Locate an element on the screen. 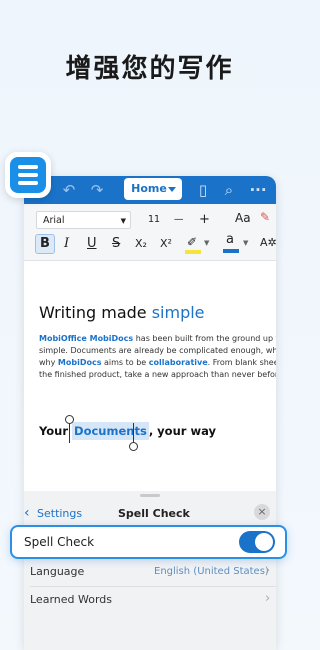 The width and height of the screenshot is (320, 650). document-icon: ▯ is located at coordinates (203, 190).